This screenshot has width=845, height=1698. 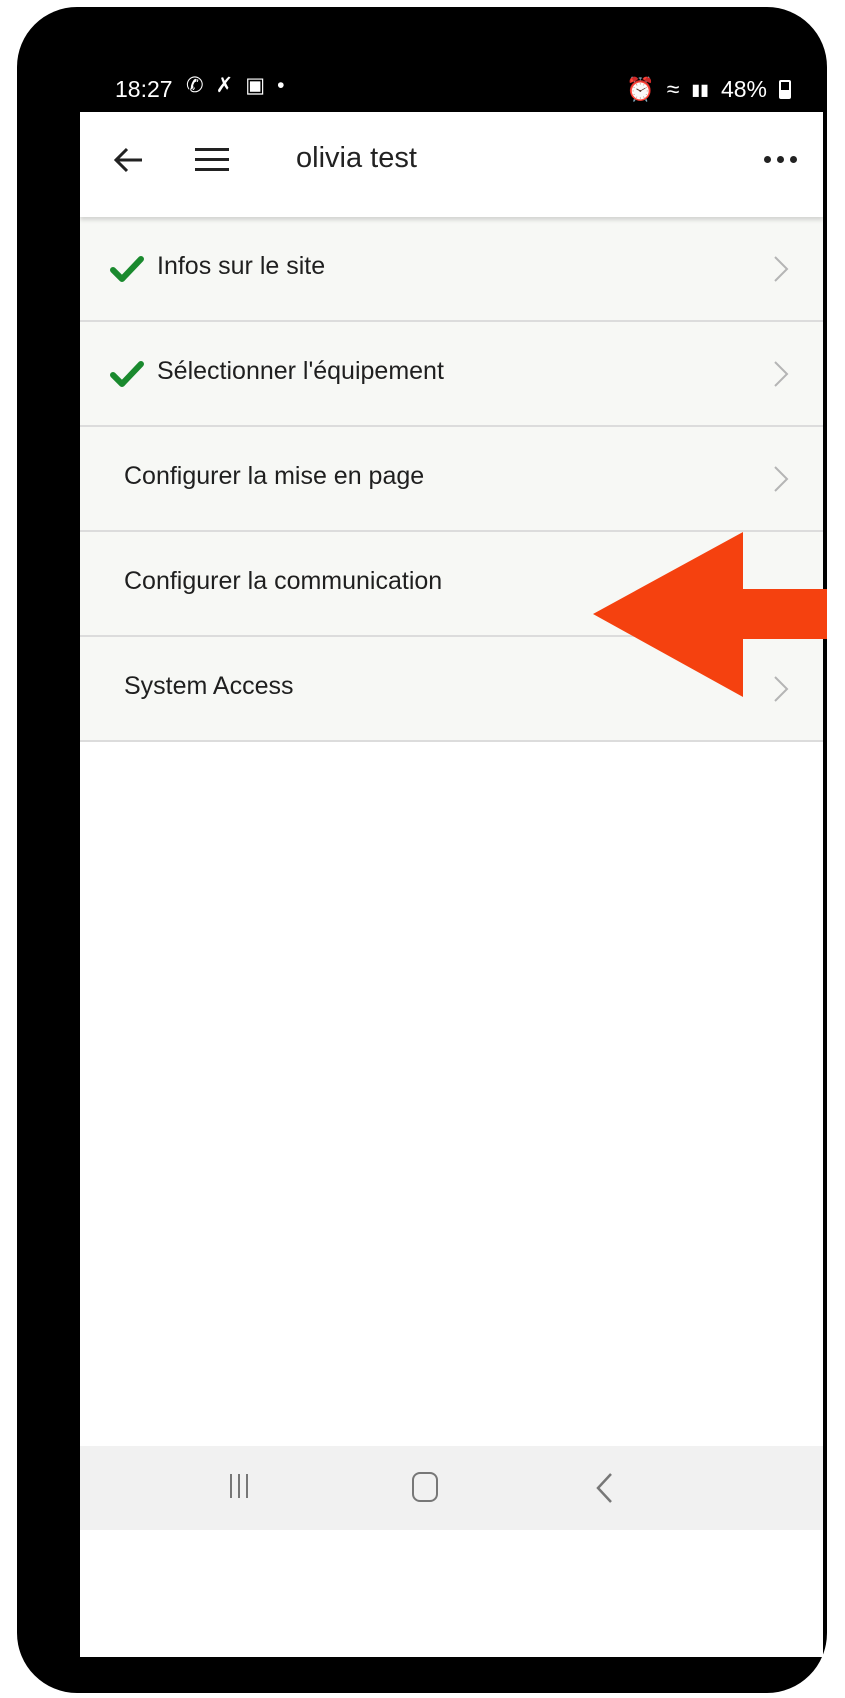 I want to click on system-nav-bar, so click(x=451, y=1488).